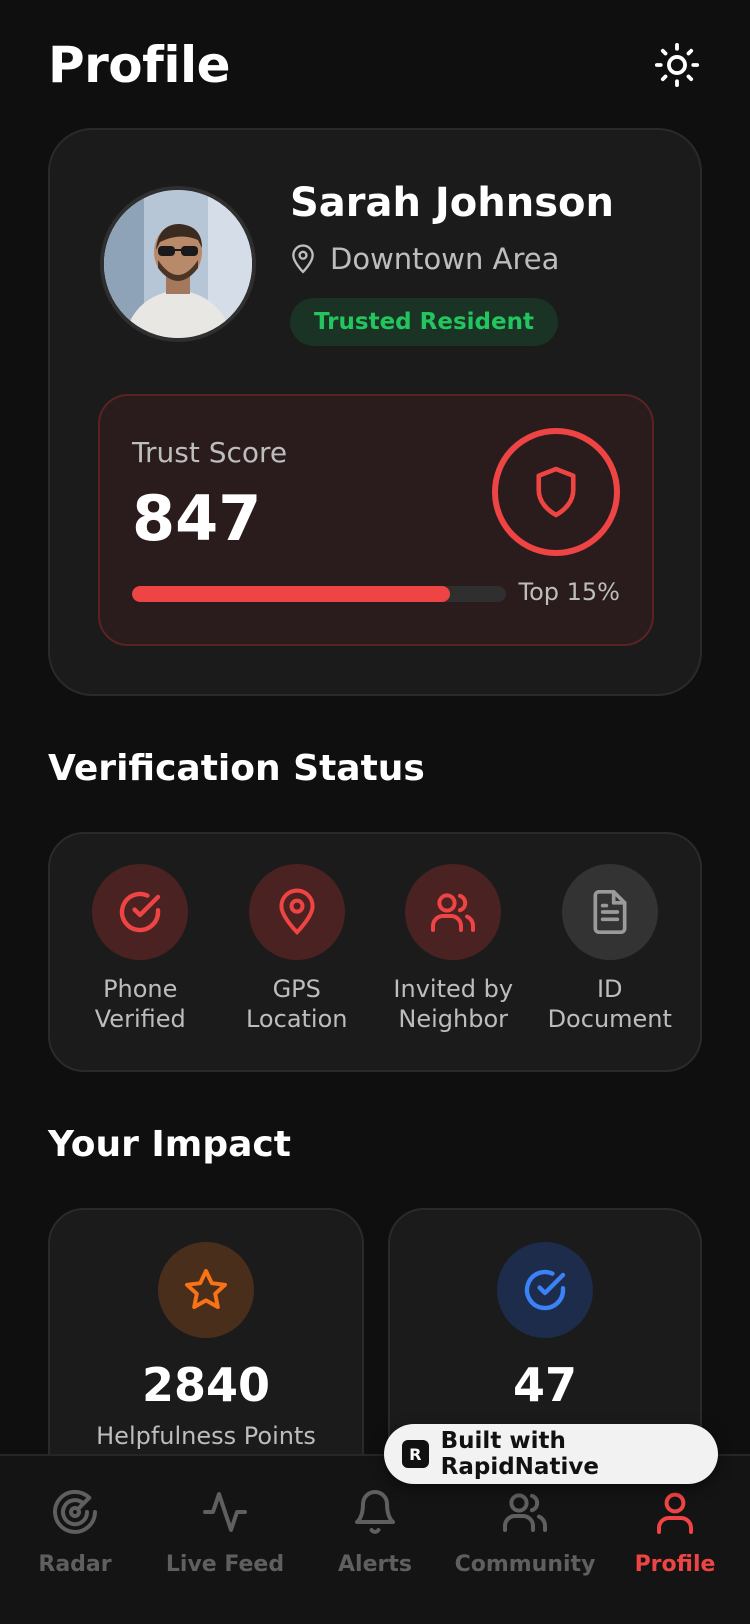 The width and height of the screenshot is (750, 1624). Describe the element at coordinates (445, 259) in the screenshot. I see `location-text: Downtown Area` at that location.